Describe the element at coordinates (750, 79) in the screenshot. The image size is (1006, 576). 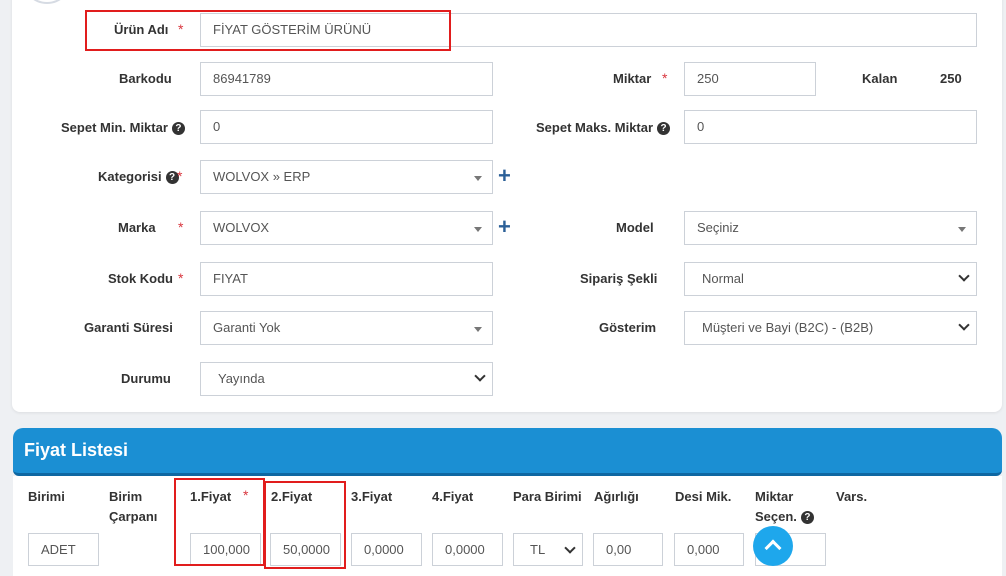
I see `miktar-input: 250` at that location.